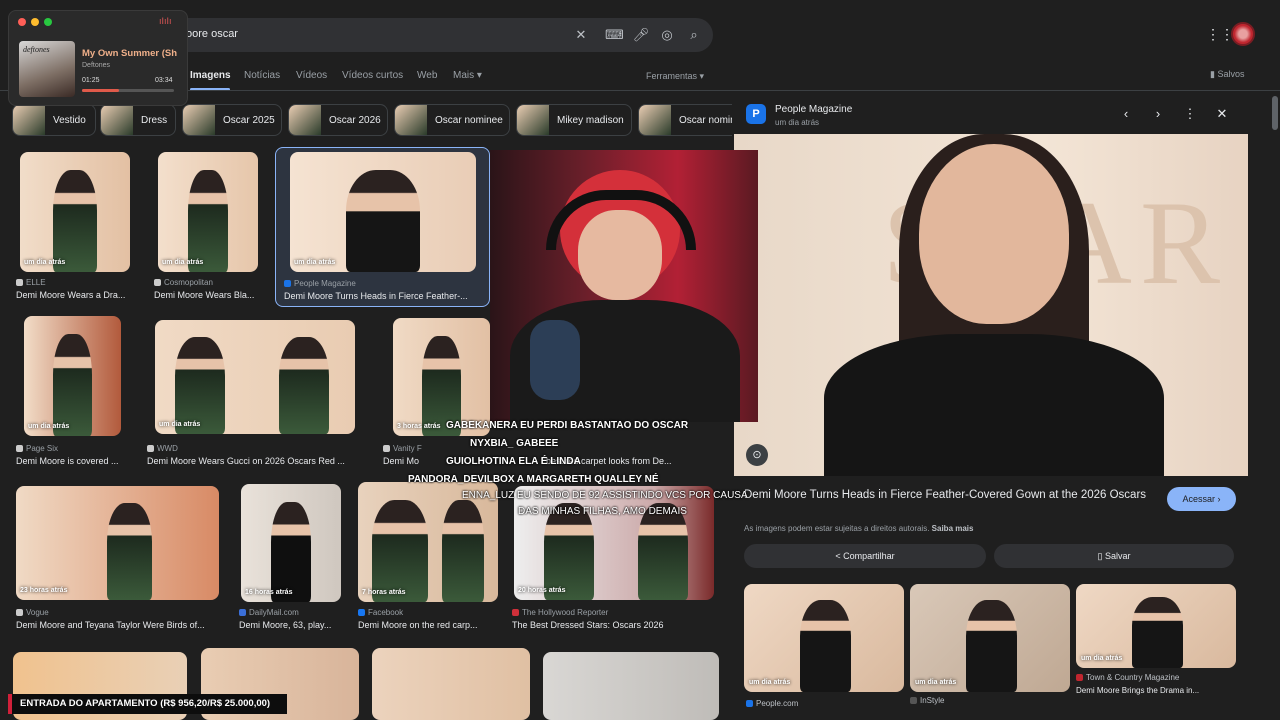  I want to click on keyboard-icon: ⌨, so click(614, 35).